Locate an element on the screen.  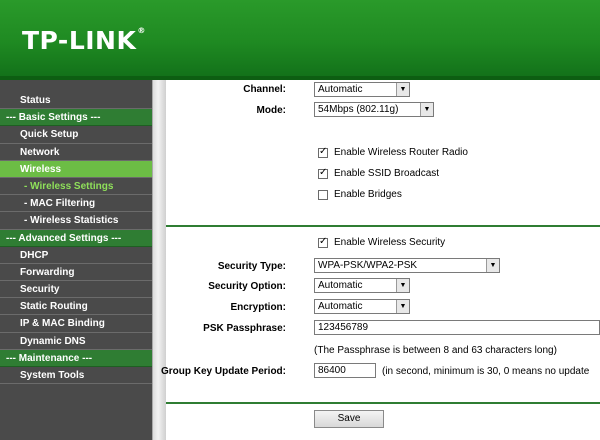
sidebar-item-network: Network is located at coordinates (76, 152).